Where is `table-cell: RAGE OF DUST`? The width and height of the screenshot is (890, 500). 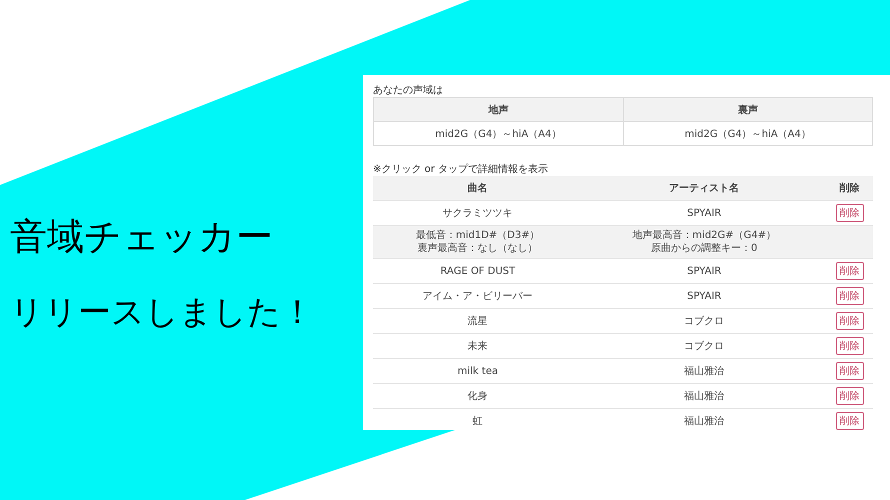 table-cell: RAGE OF DUST is located at coordinates (477, 271).